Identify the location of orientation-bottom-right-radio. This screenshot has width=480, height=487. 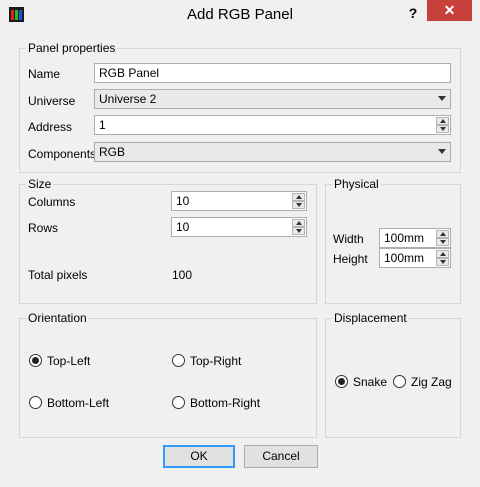
(178, 402).